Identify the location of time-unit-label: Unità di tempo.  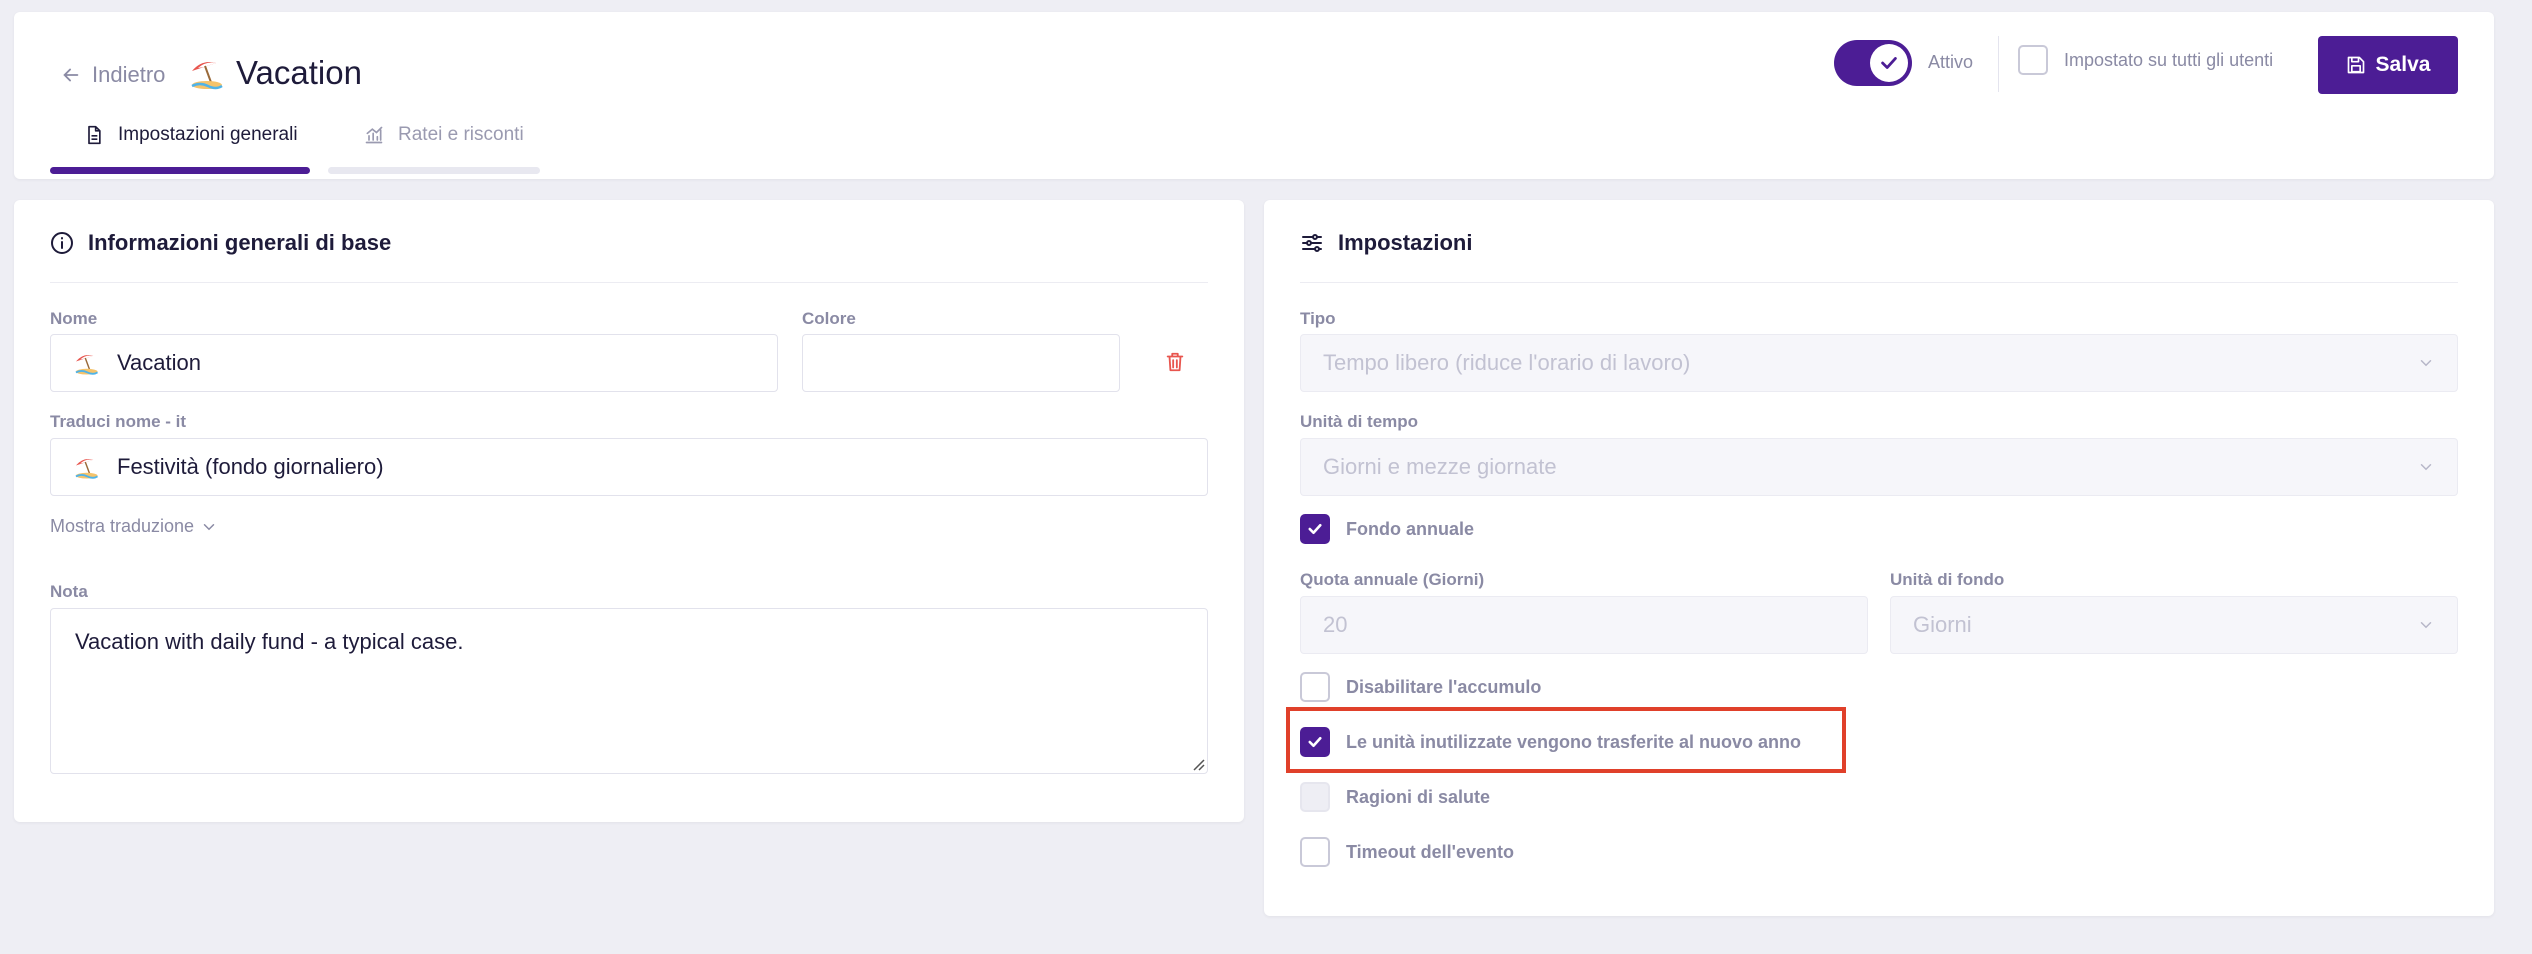
(1359, 421).